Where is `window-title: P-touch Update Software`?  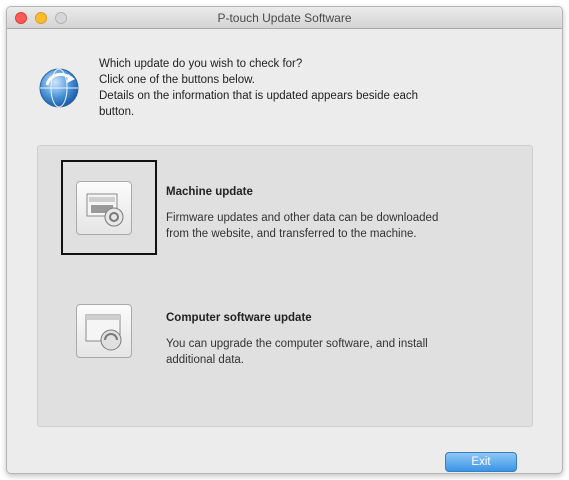 window-title: P-touch Update Software is located at coordinates (284, 18).